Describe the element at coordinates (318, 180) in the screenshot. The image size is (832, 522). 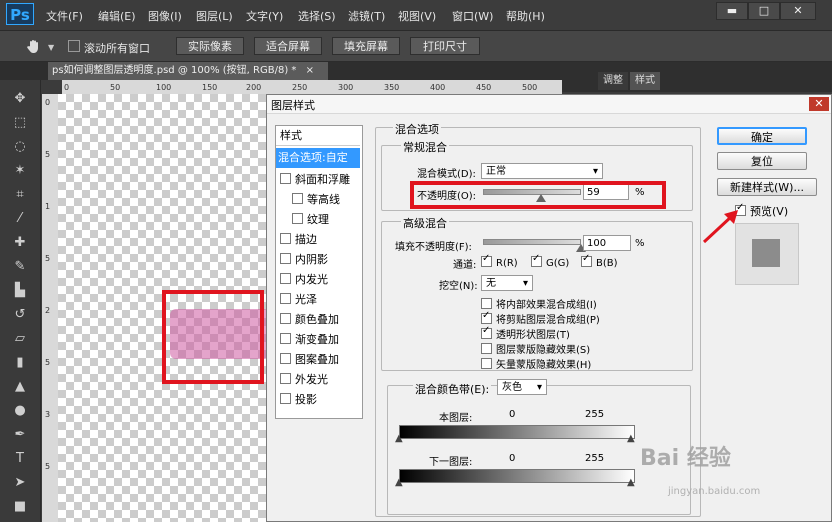
I see `style-bevel-emboss: 斜面和浮雕` at that location.